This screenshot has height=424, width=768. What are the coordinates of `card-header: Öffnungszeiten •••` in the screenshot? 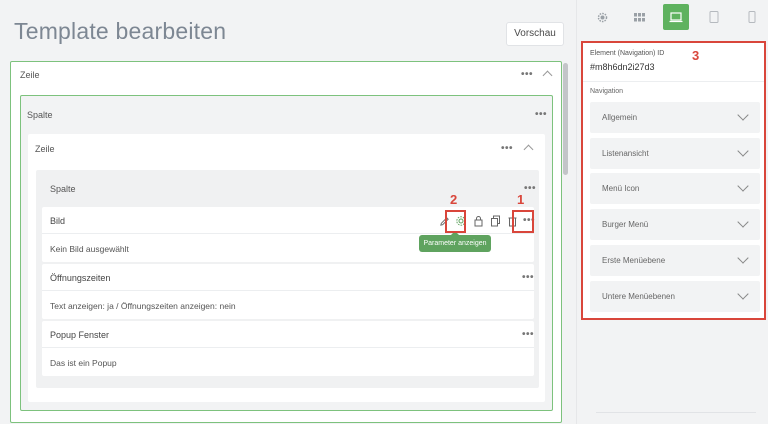 It's located at (288, 277).